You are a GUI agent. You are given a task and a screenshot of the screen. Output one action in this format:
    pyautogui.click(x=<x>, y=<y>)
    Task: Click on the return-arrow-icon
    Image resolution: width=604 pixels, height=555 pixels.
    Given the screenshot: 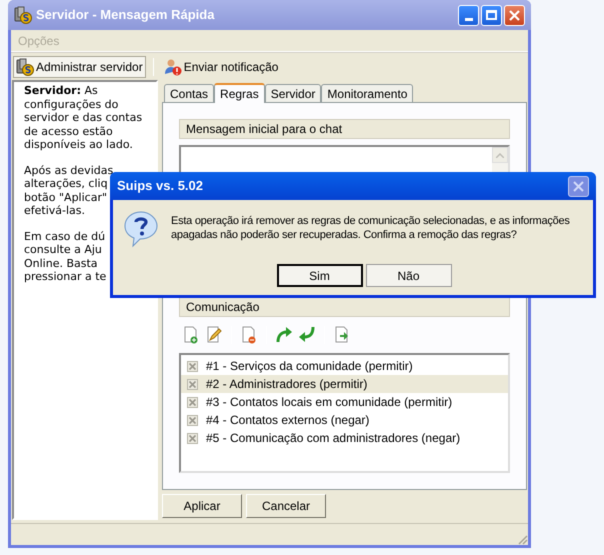 What is the action you would take?
    pyautogui.click(x=307, y=335)
    